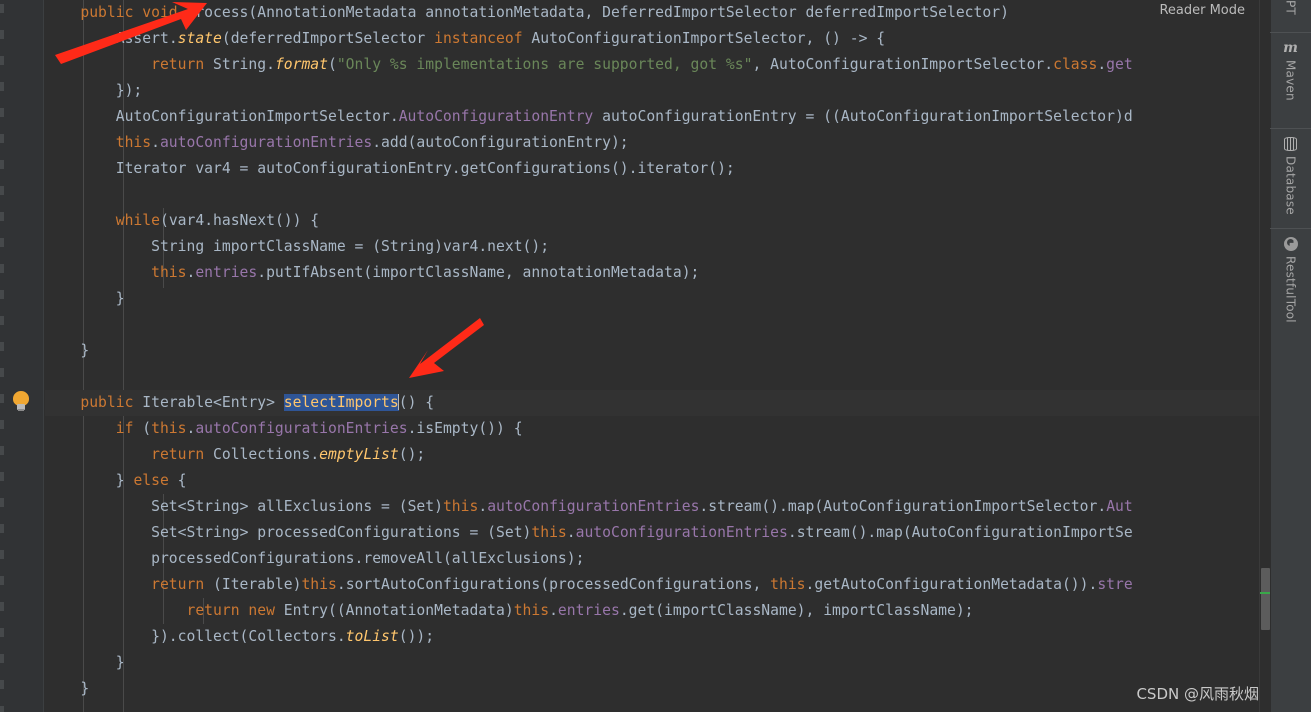 This screenshot has height=712, width=1311. What do you see at coordinates (21, 410) in the screenshot?
I see `bulb-base-bottom` at bounding box center [21, 410].